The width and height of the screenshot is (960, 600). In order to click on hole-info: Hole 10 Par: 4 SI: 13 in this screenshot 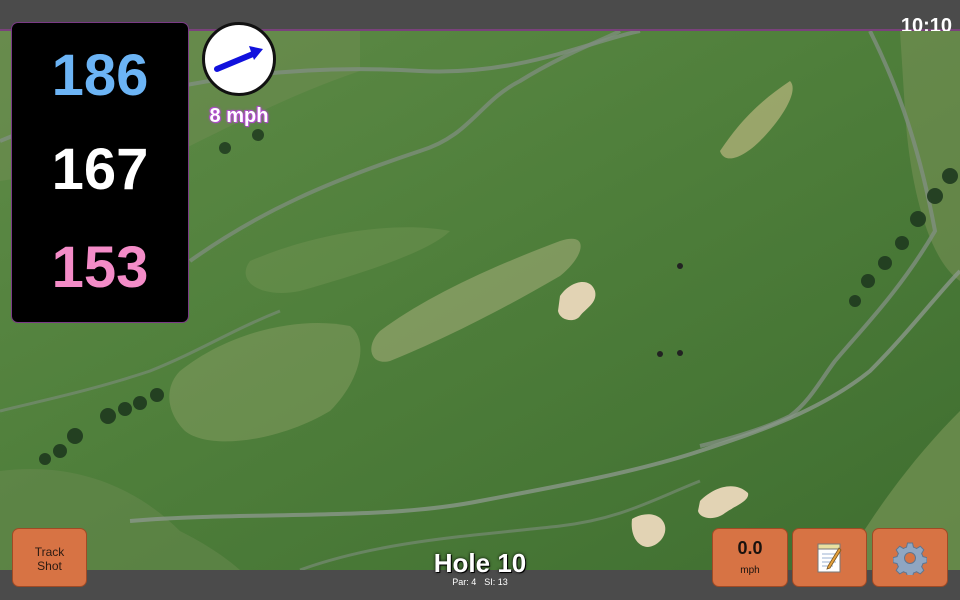, I will do `click(480, 568)`.